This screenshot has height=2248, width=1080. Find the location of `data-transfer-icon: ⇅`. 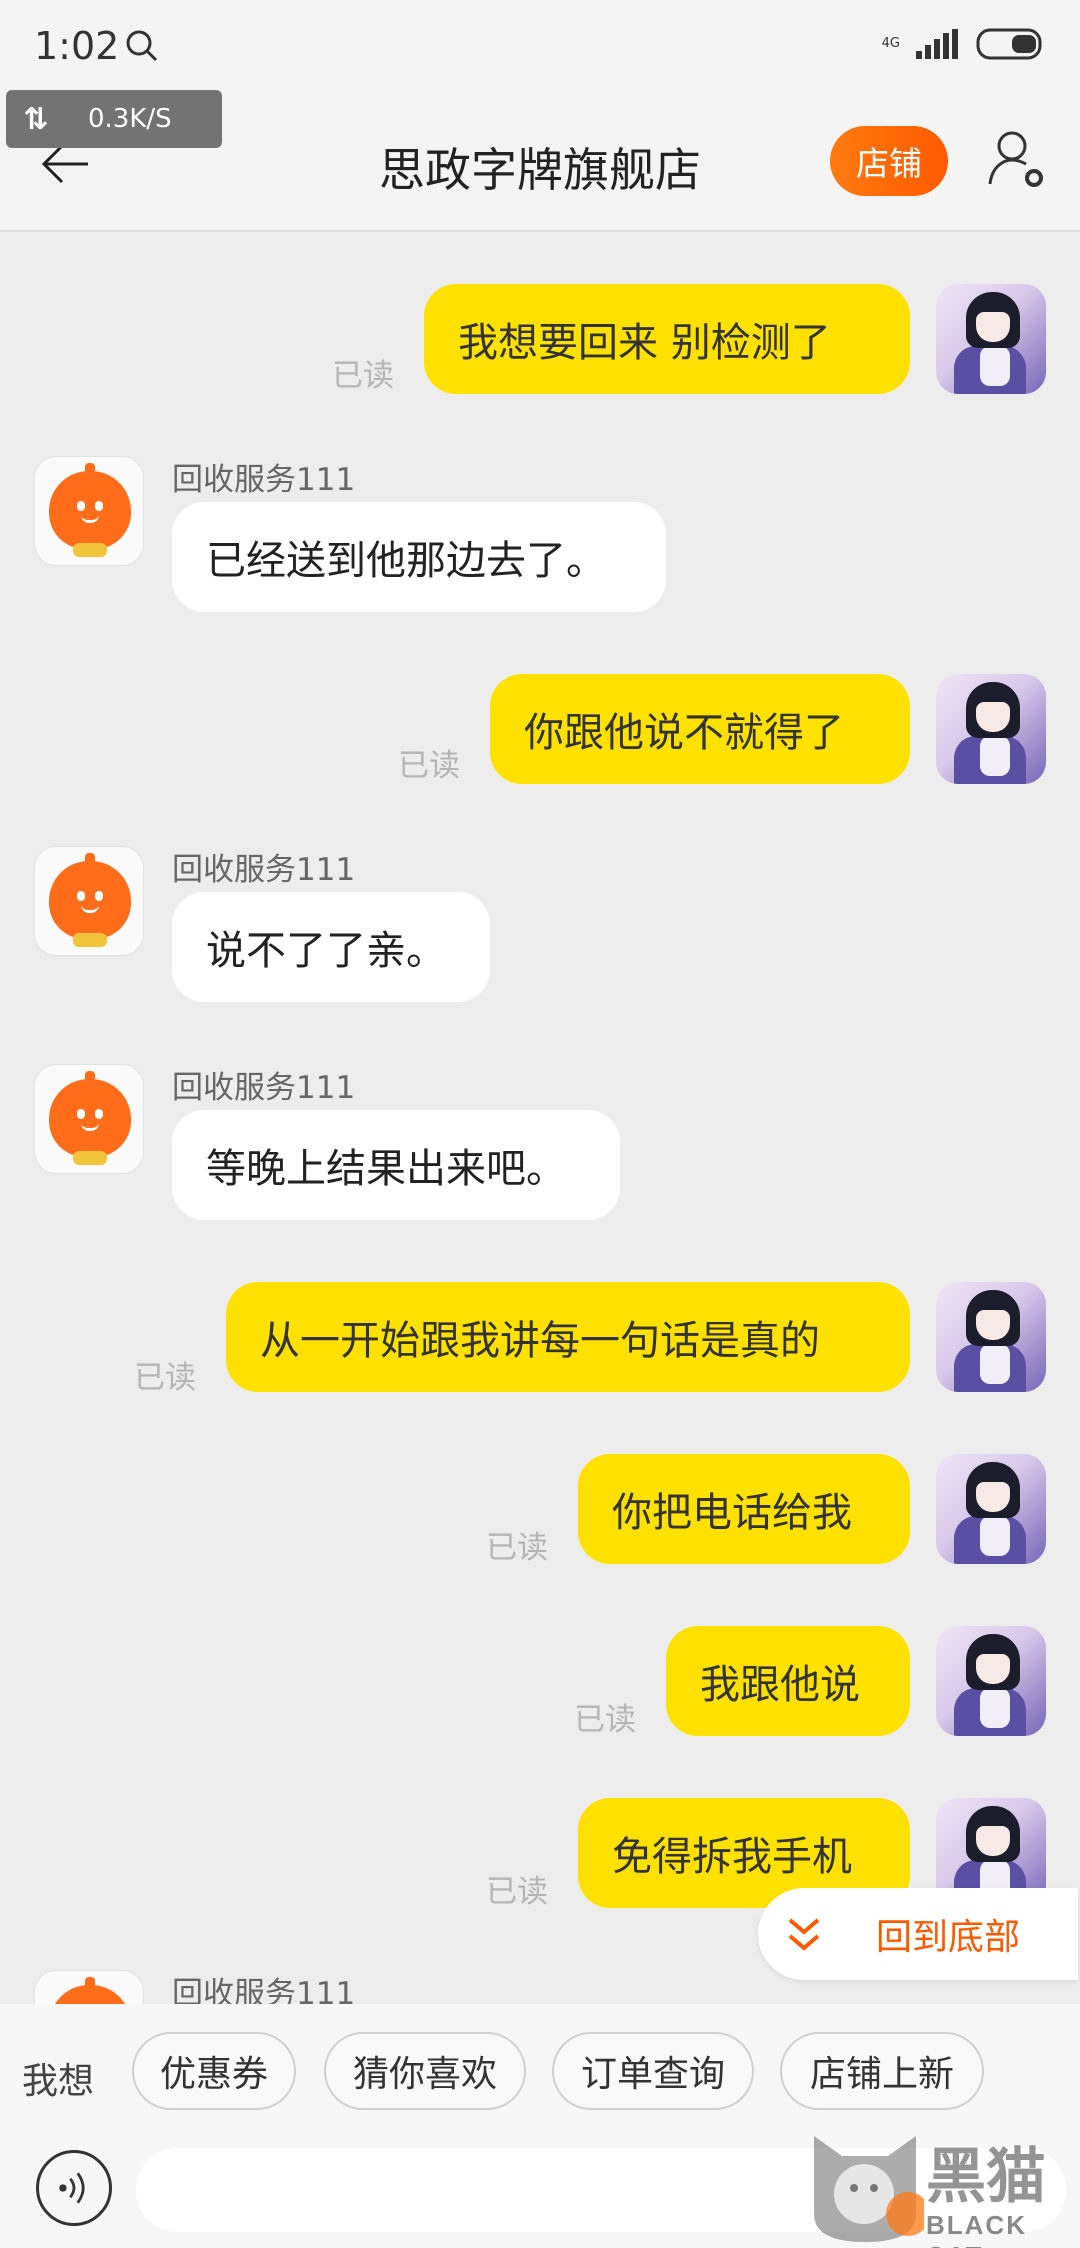

data-transfer-icon: ⇅ is located at coordinates (36, 119).